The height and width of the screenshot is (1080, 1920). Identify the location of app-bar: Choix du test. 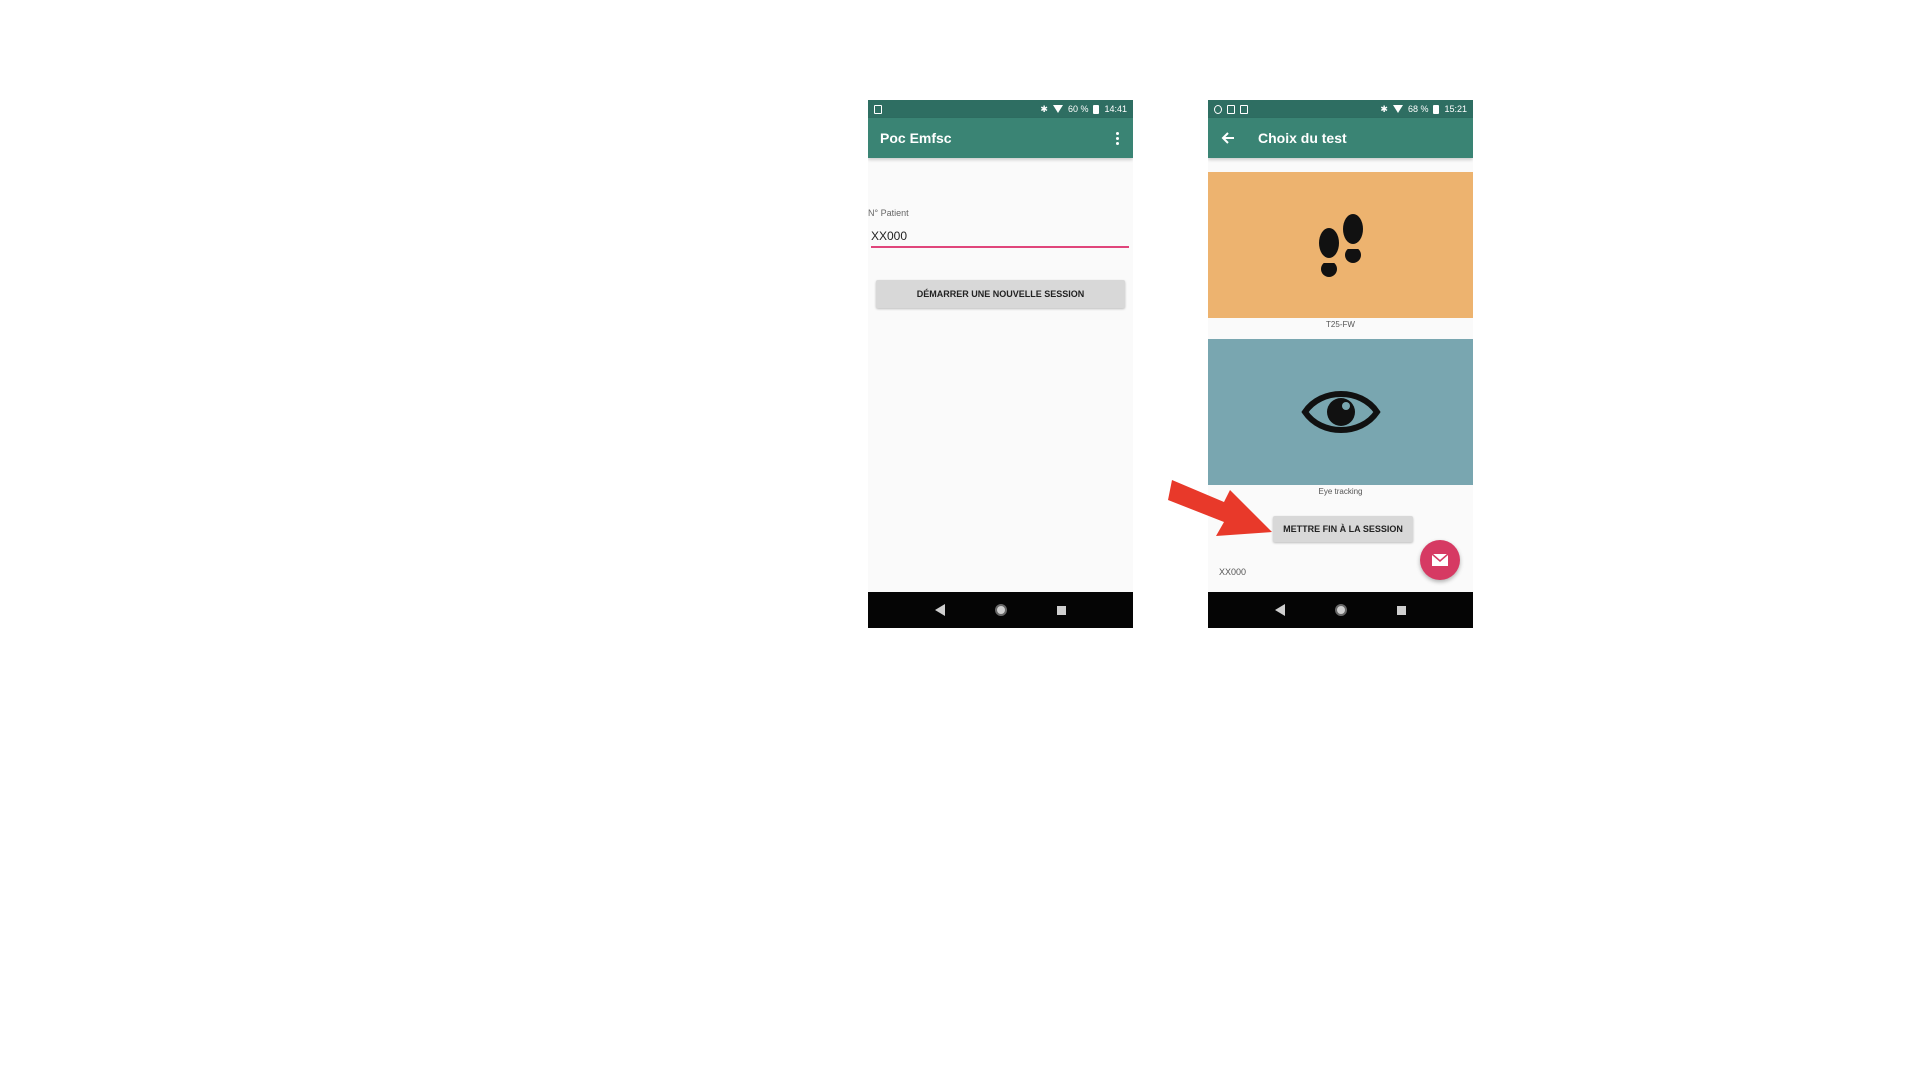
(1340, 138).